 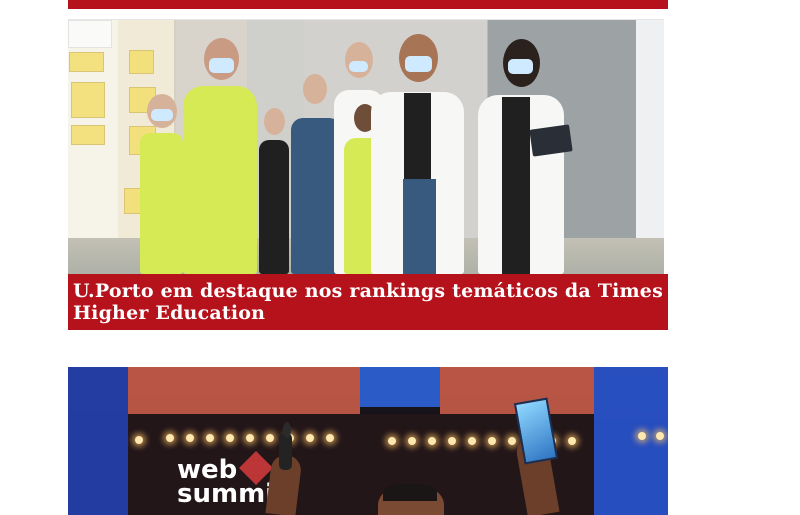 What do you see at coordinates (226, 494) in the screenshot?
I see `web-summit-logo-text: summi` at bounding box center [226, 494].